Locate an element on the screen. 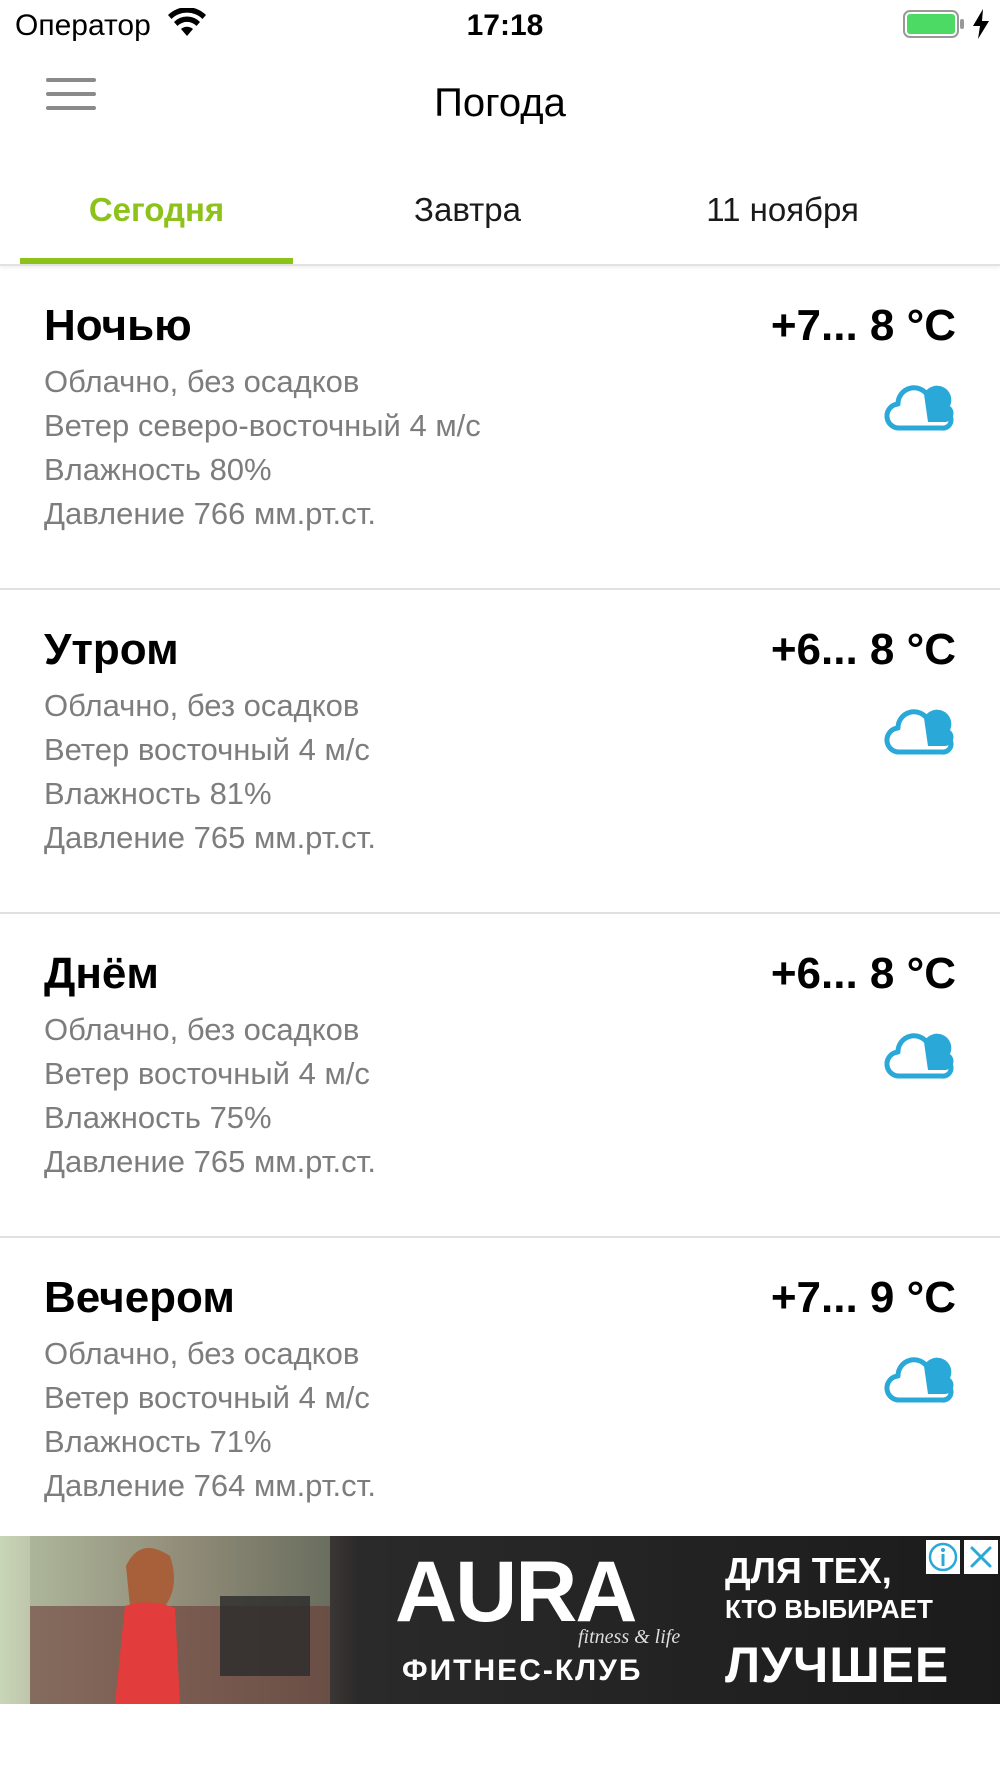  humidity-text: Влажность 75% is located at coordinates (158, 1117).